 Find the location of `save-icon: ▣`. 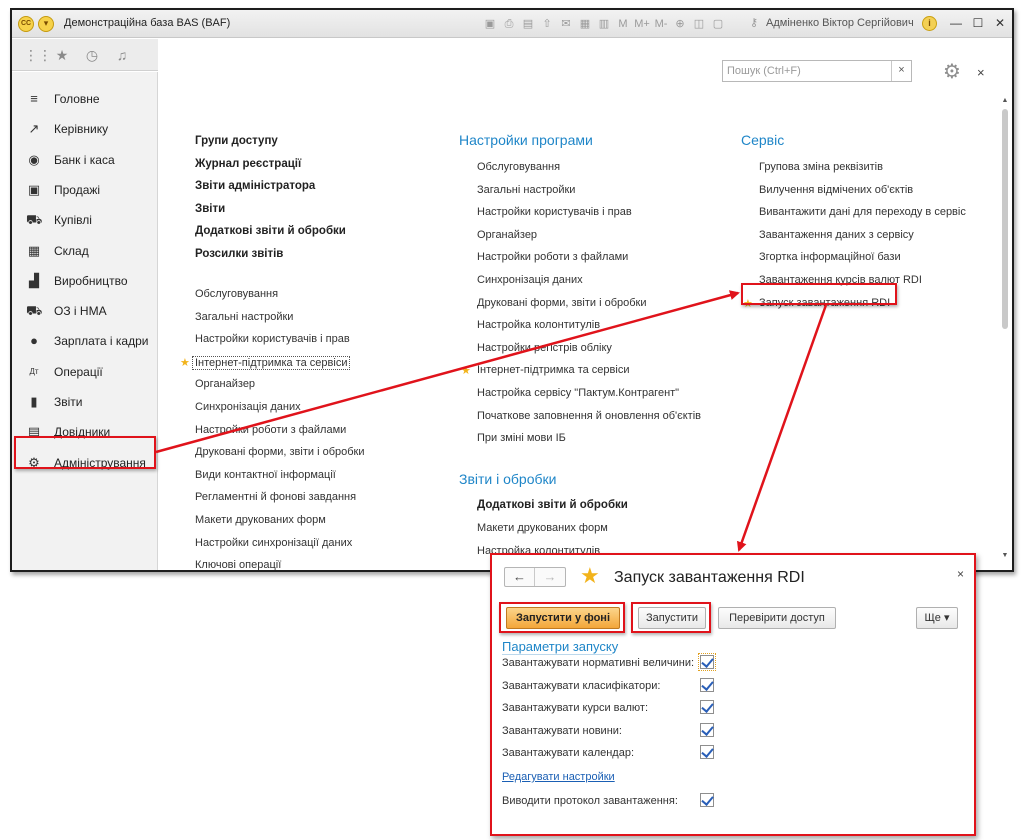

save-icon: ▣ is located at coordinates (490, 24).